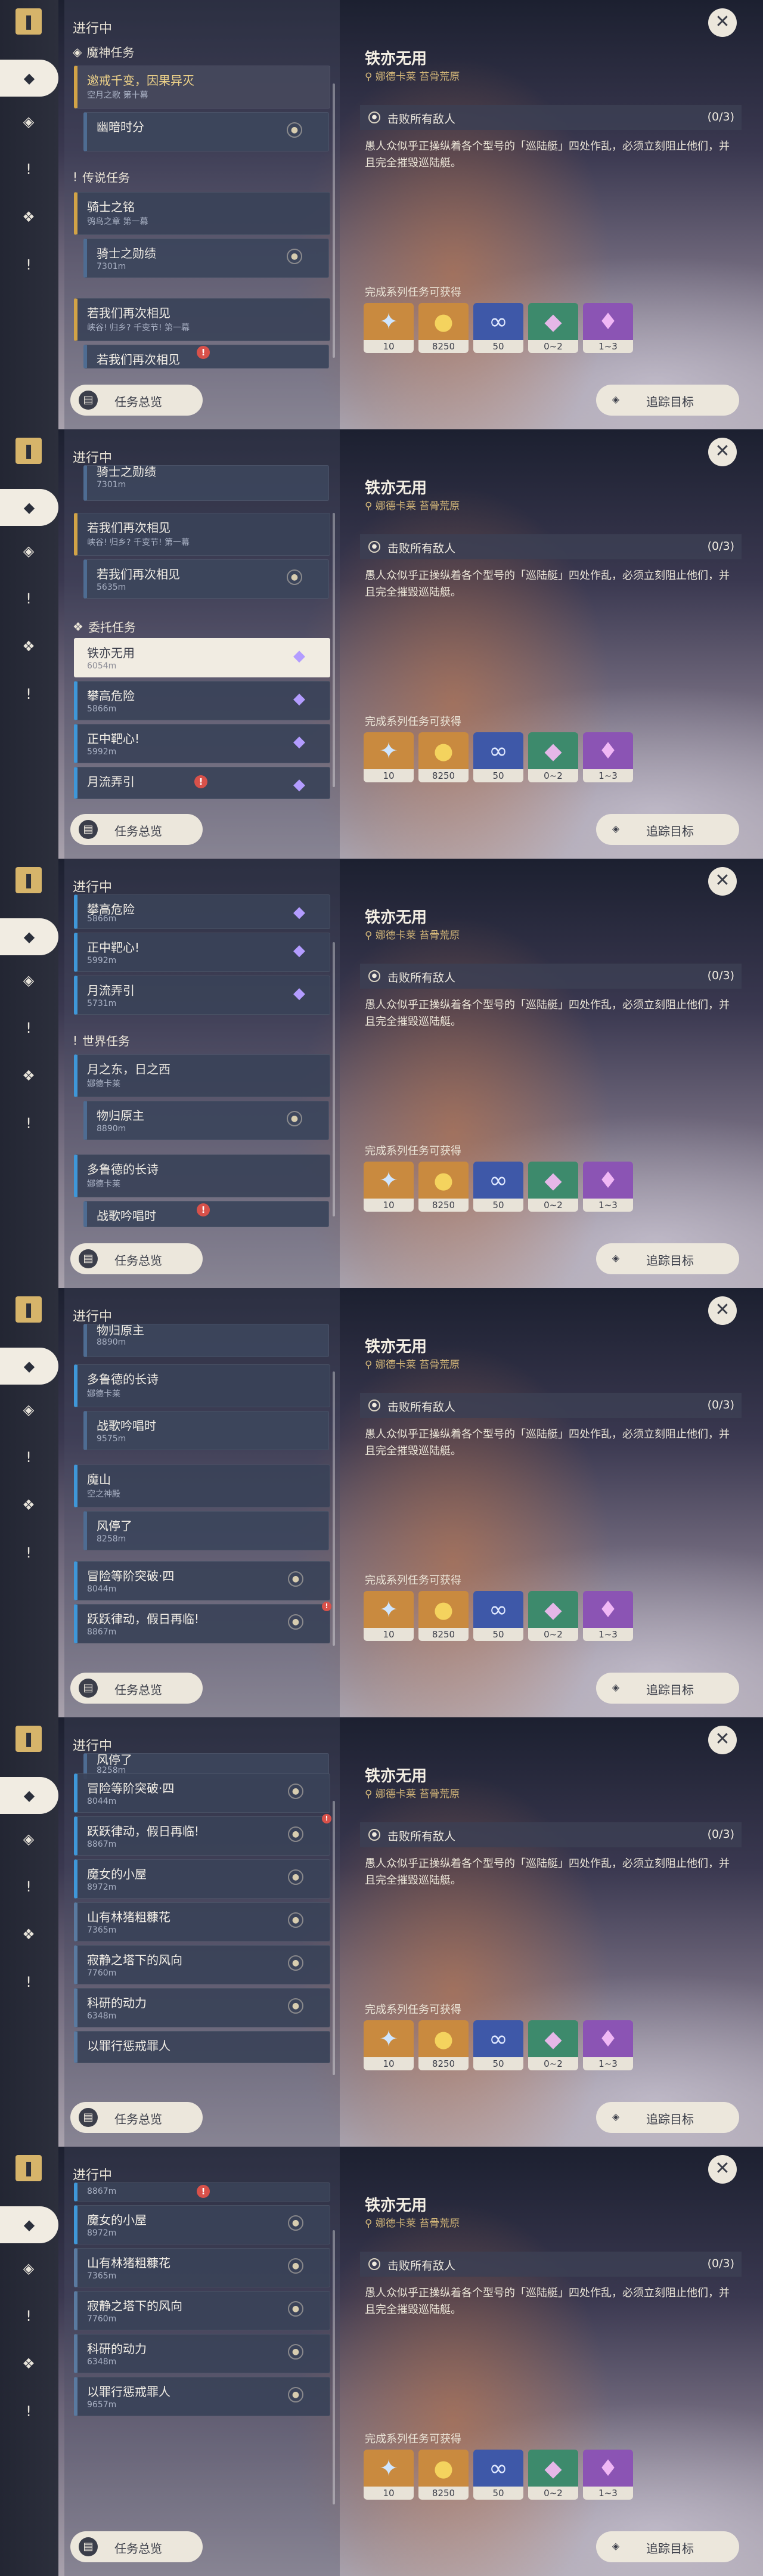 Image resolution: width=763 pixels, height=2576 pixels. Describe the element at coordinates (202, 1386) in the screenshot. I see `quest-card-world-2: 多鲁德的长诗 娜德卡莱` at that location.